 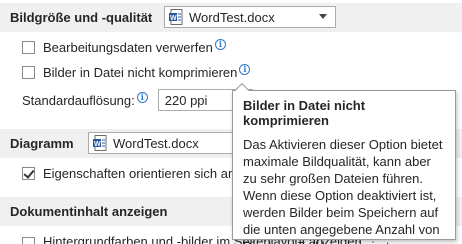 What do you see at coordinates (78, 100) in the screenshot?
I see `default-resolution-label: Standardauflösung:` at bounding box center [78, 100].